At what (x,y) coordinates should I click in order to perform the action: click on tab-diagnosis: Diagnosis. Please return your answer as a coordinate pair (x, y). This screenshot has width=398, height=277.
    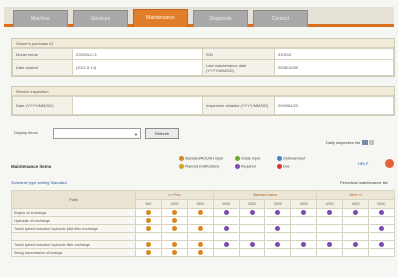
    Looking at the image, I should click on (220, 18).